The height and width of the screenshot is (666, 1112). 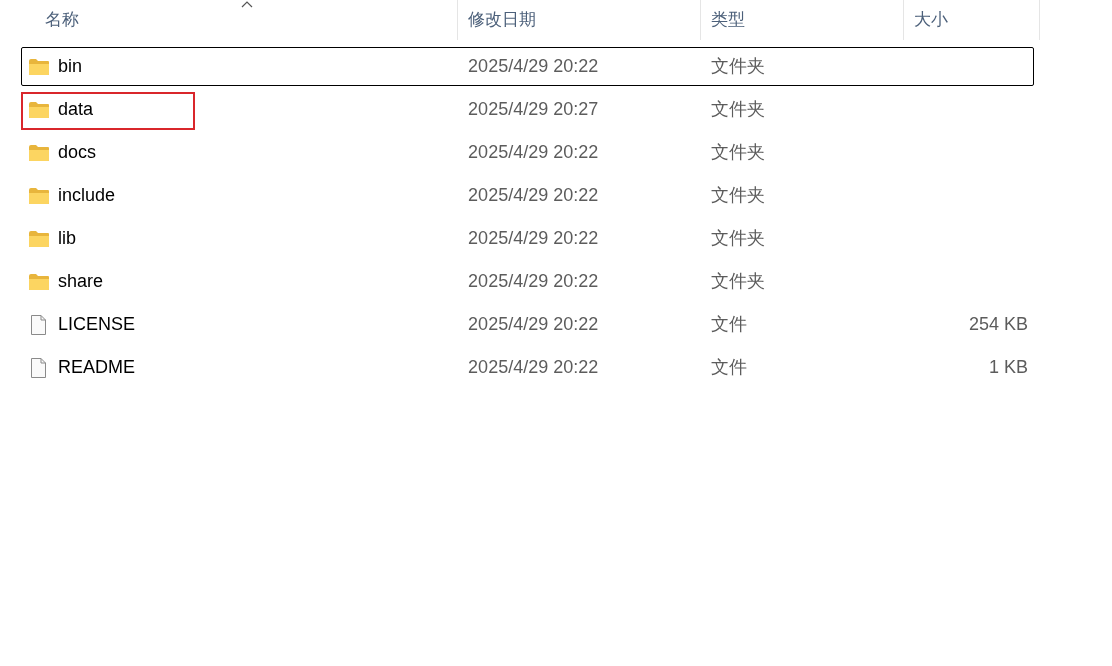 I want to click on file-name: docs, so click(x=77, y=152).